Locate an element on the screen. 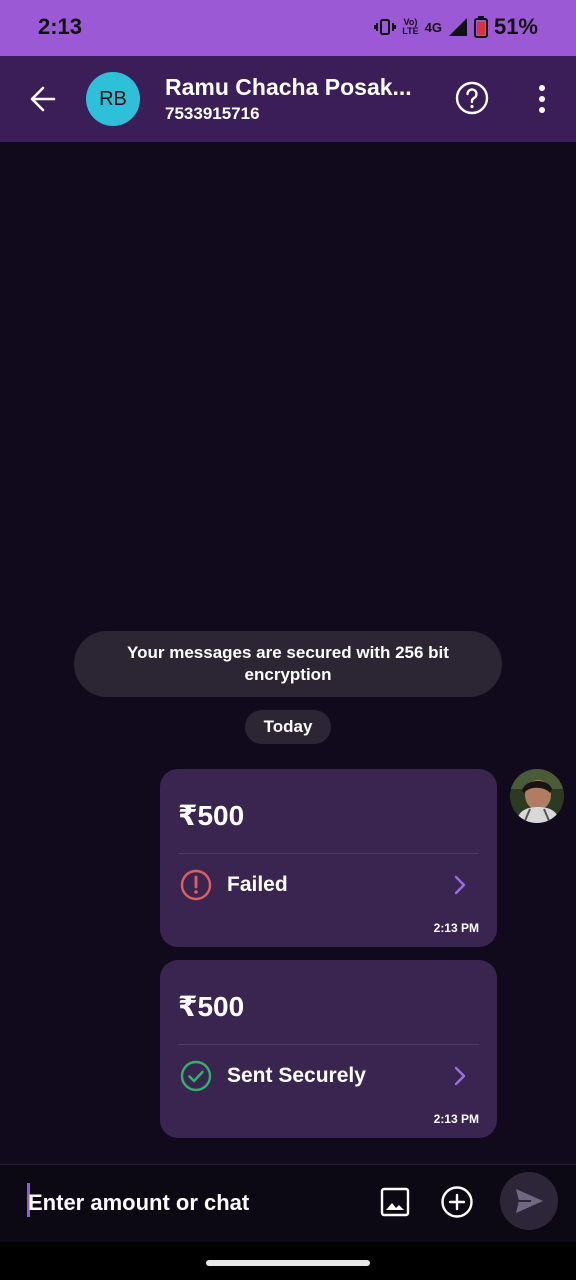 The image size is (576, 1280). message-composer is located at coordinates (288, 1203).